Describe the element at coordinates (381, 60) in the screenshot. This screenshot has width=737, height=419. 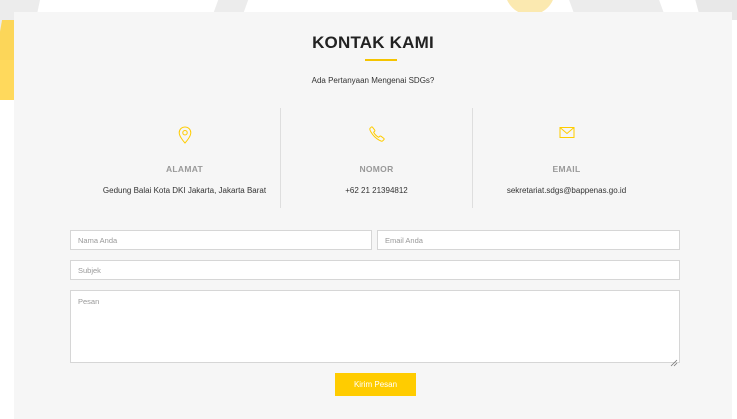
I see `title-underline` at that location.